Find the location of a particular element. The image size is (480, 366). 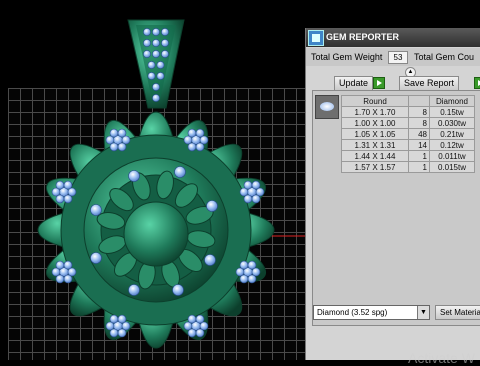

table-row: 1.05 X 1.05 48 0.21tw is located at coordinates (408, 134).